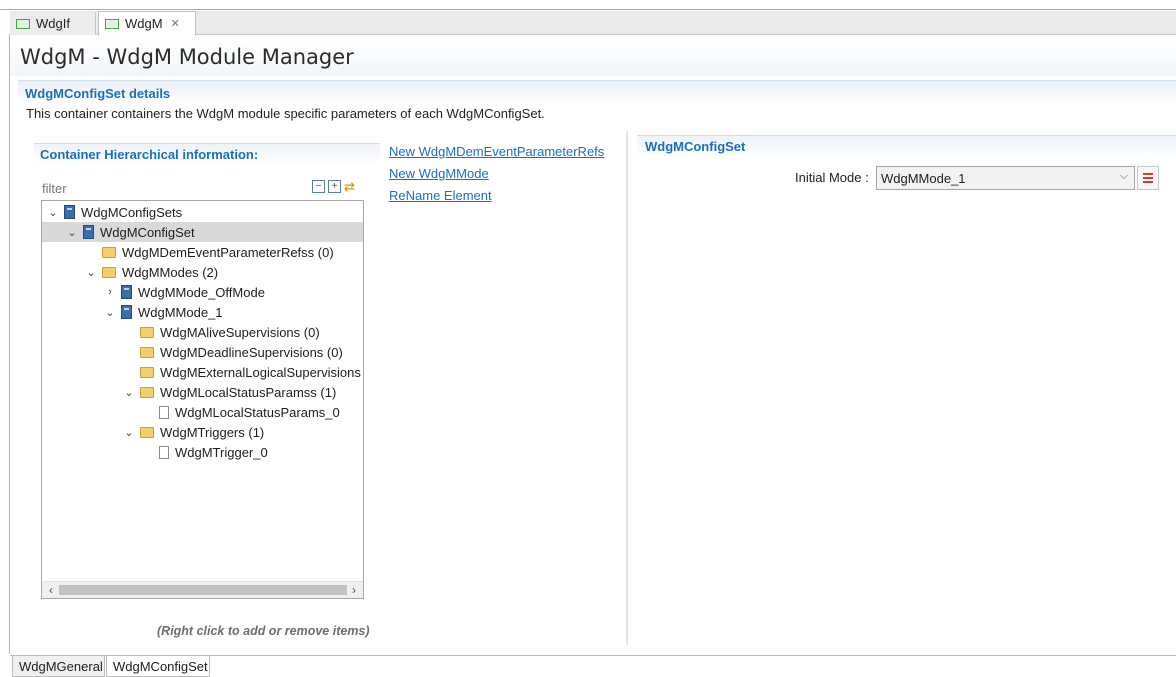  I want to click on tree-toolbar: − + ⇄, so click(335, 187).